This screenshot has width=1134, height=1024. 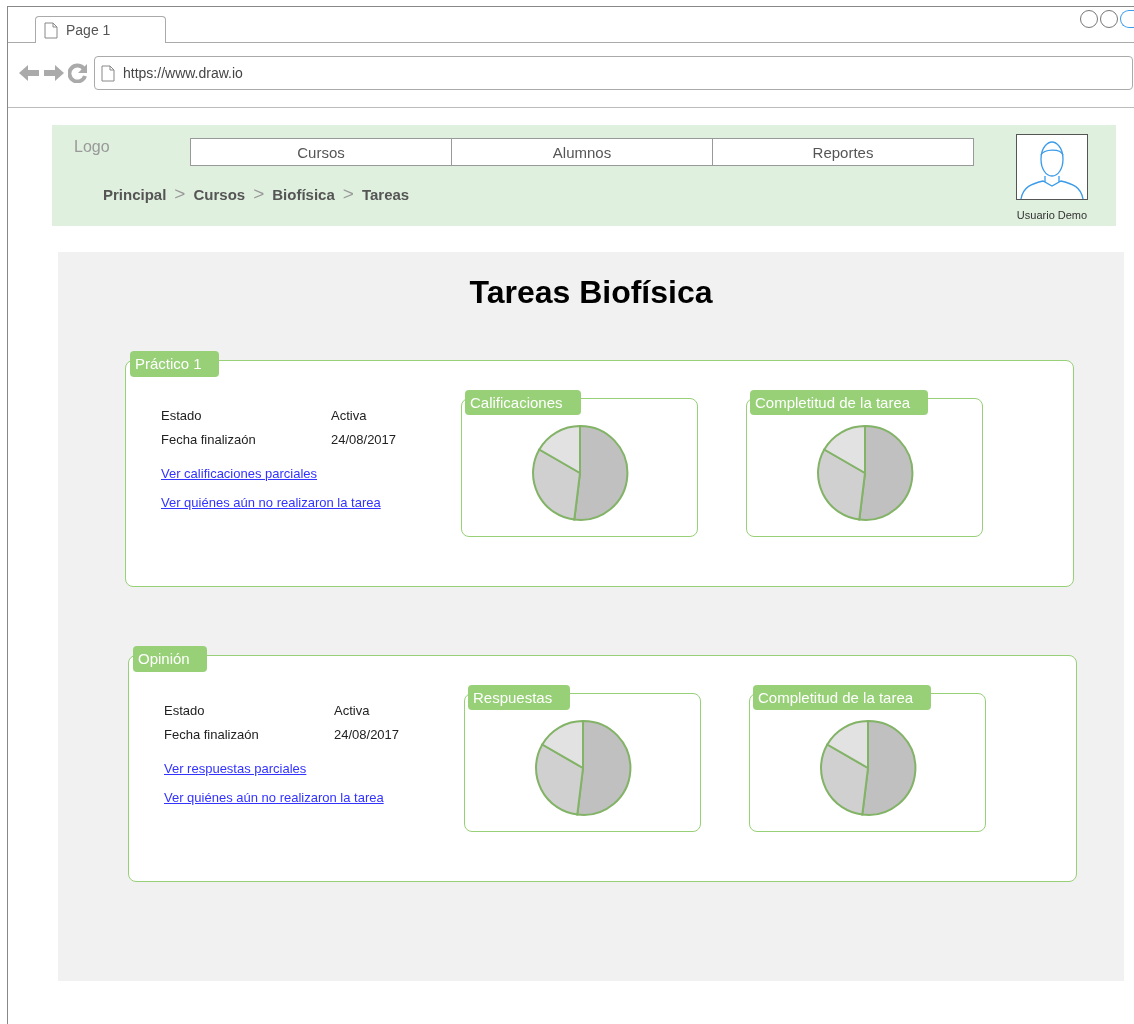 What do you see at coordinates (321, 152) in the screenshot?
I see `nav-tab: Cursos` at bounding box center [321, 152].